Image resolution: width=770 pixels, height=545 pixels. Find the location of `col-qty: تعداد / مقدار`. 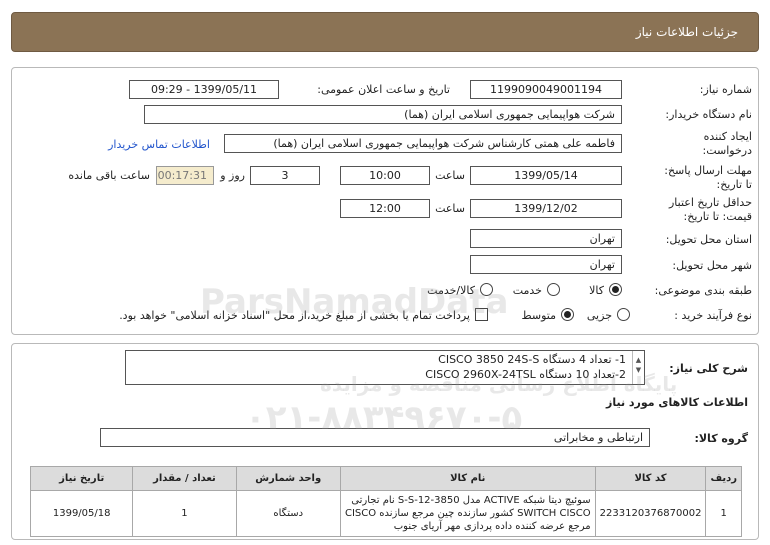

col-qty: تعداد / مقدار is located at coordinates (184, 478).